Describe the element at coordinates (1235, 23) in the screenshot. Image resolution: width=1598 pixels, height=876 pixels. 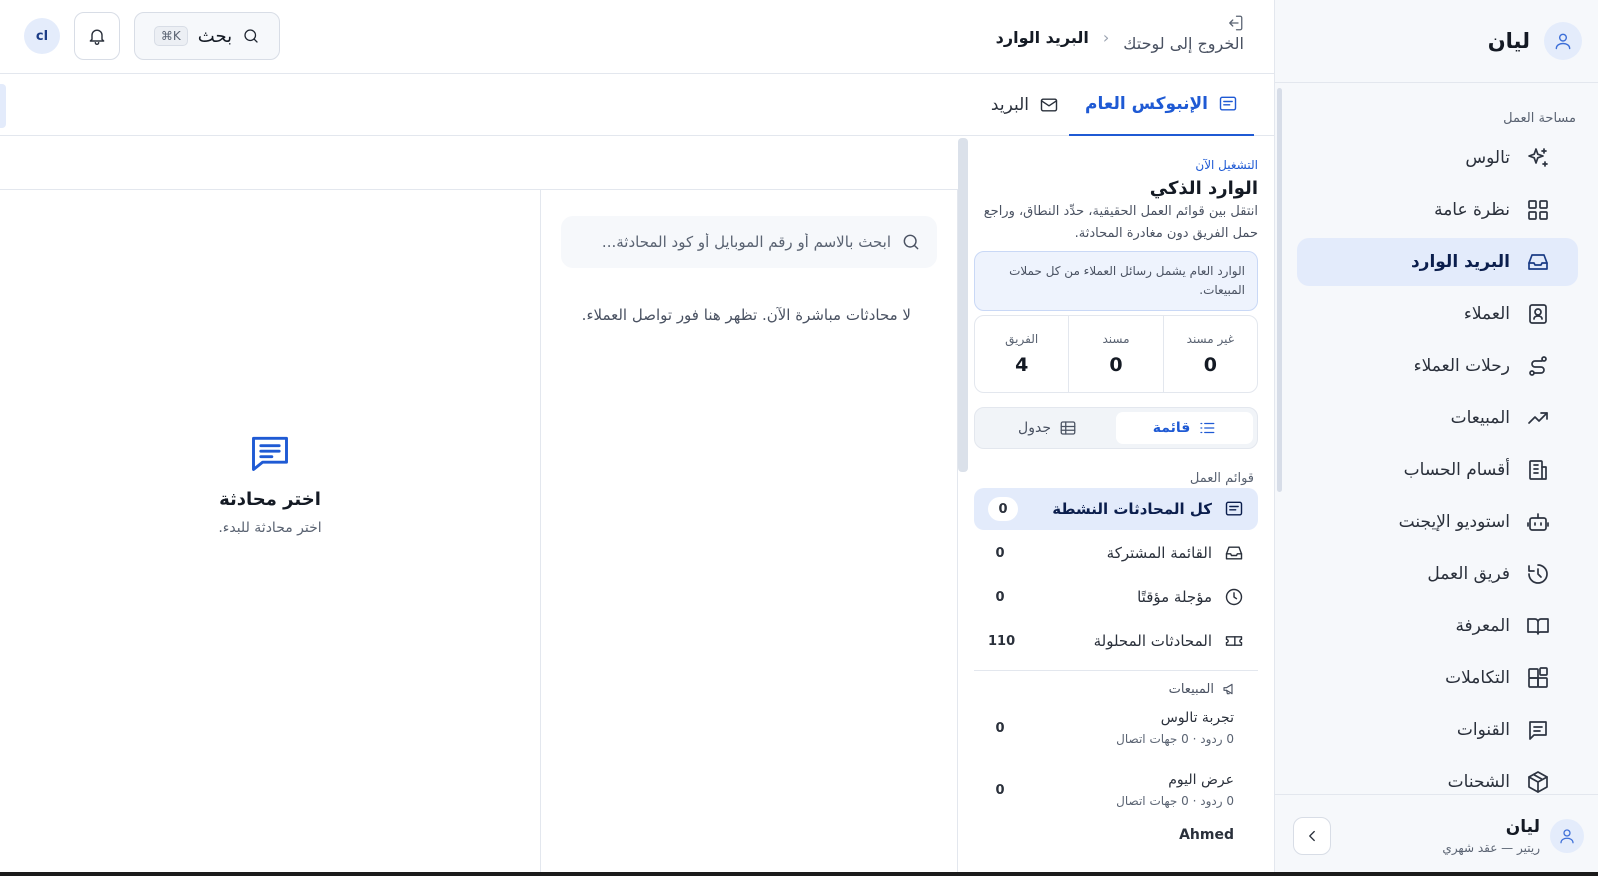
I see `log-out-icon` at that location.